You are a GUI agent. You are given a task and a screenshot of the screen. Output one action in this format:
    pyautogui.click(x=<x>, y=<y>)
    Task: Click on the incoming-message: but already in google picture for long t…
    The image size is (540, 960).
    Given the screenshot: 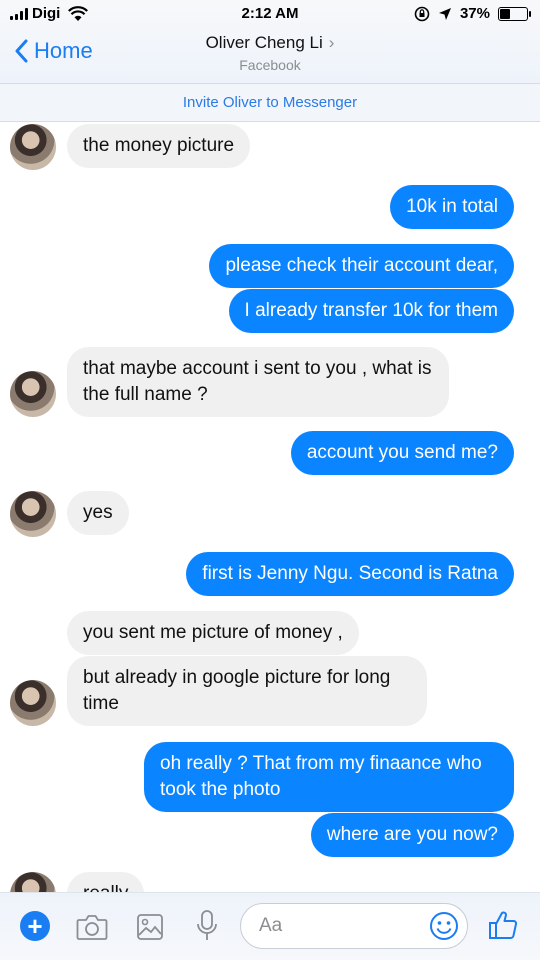 What is the action you would take?
    pyautogui.click(x=247, y=691)
    